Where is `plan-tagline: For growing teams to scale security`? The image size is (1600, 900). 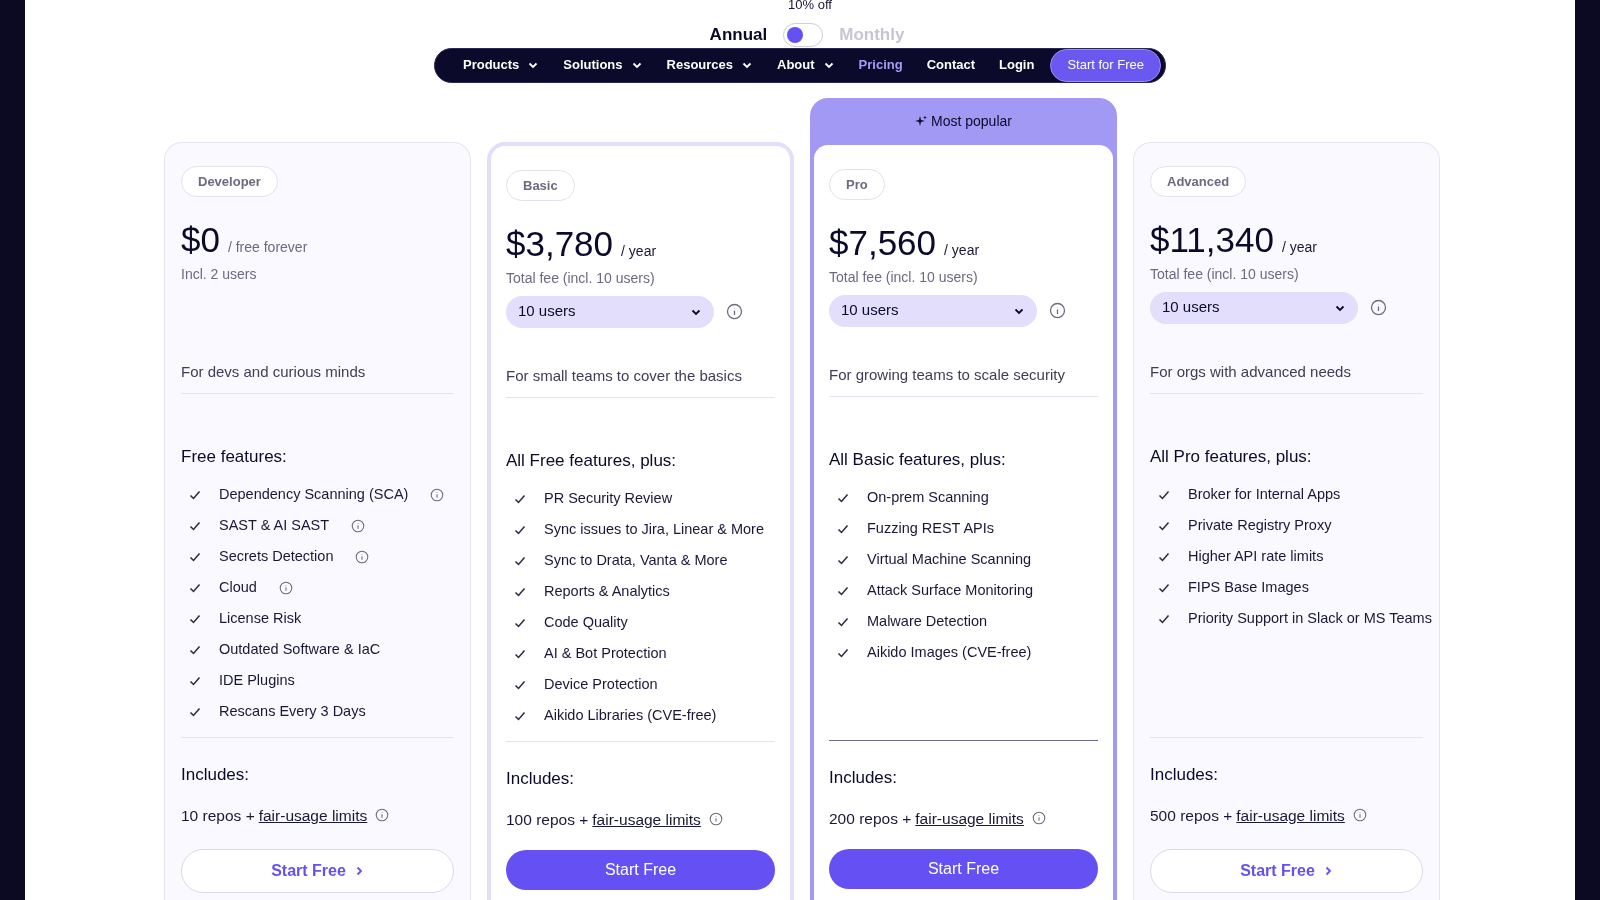
plan-tagline: For growing teams to scale security is located at coordinates (947, 374).